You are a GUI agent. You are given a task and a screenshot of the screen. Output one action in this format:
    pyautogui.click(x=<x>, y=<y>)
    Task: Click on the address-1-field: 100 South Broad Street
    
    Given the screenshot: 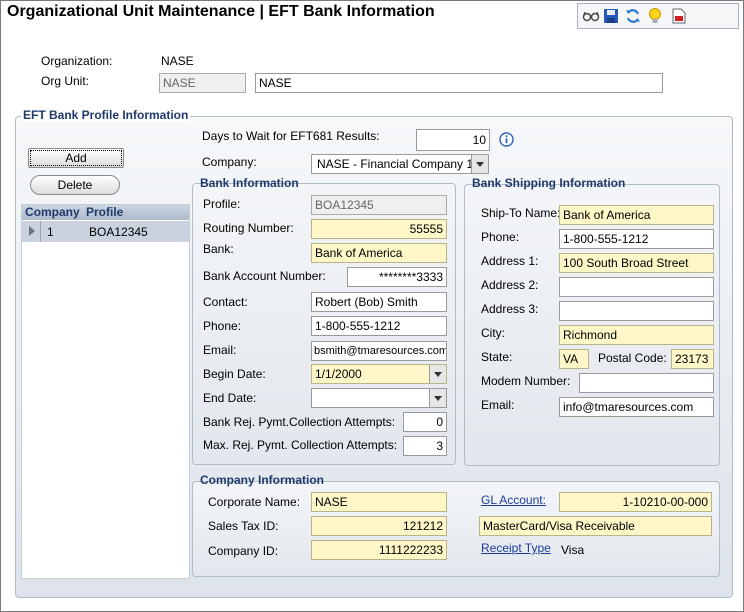 What is the action you would take?
    pyautogui.click(x=636, y=263)
    